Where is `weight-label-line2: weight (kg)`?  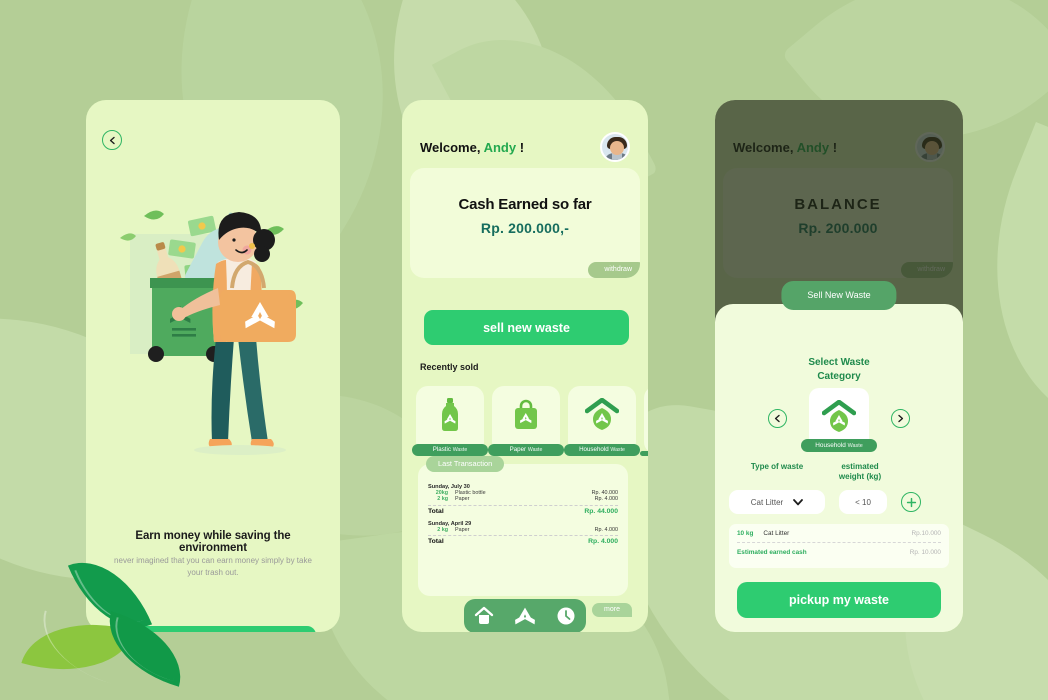 weight-label-line2: weight (kg) is located at coordinates (860, 477).